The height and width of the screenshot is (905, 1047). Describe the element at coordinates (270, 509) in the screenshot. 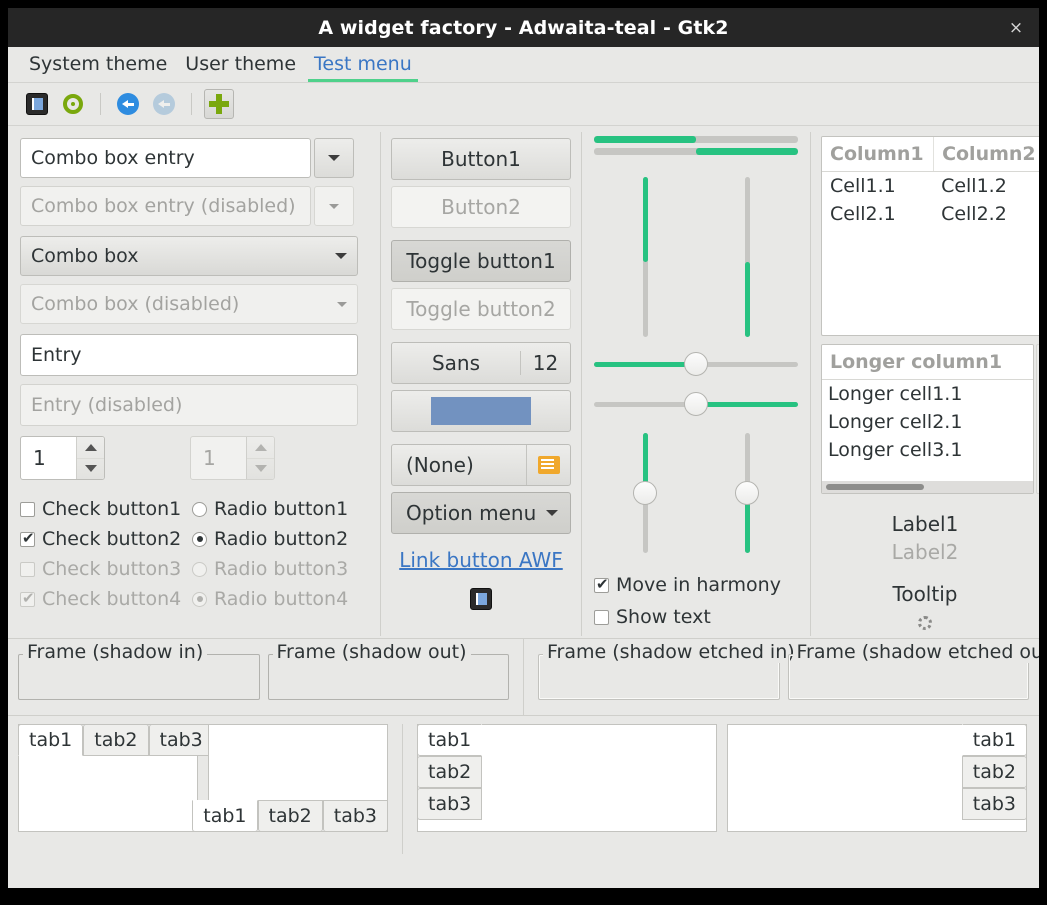

I see `radio-button-1: Radio button1` at that location.